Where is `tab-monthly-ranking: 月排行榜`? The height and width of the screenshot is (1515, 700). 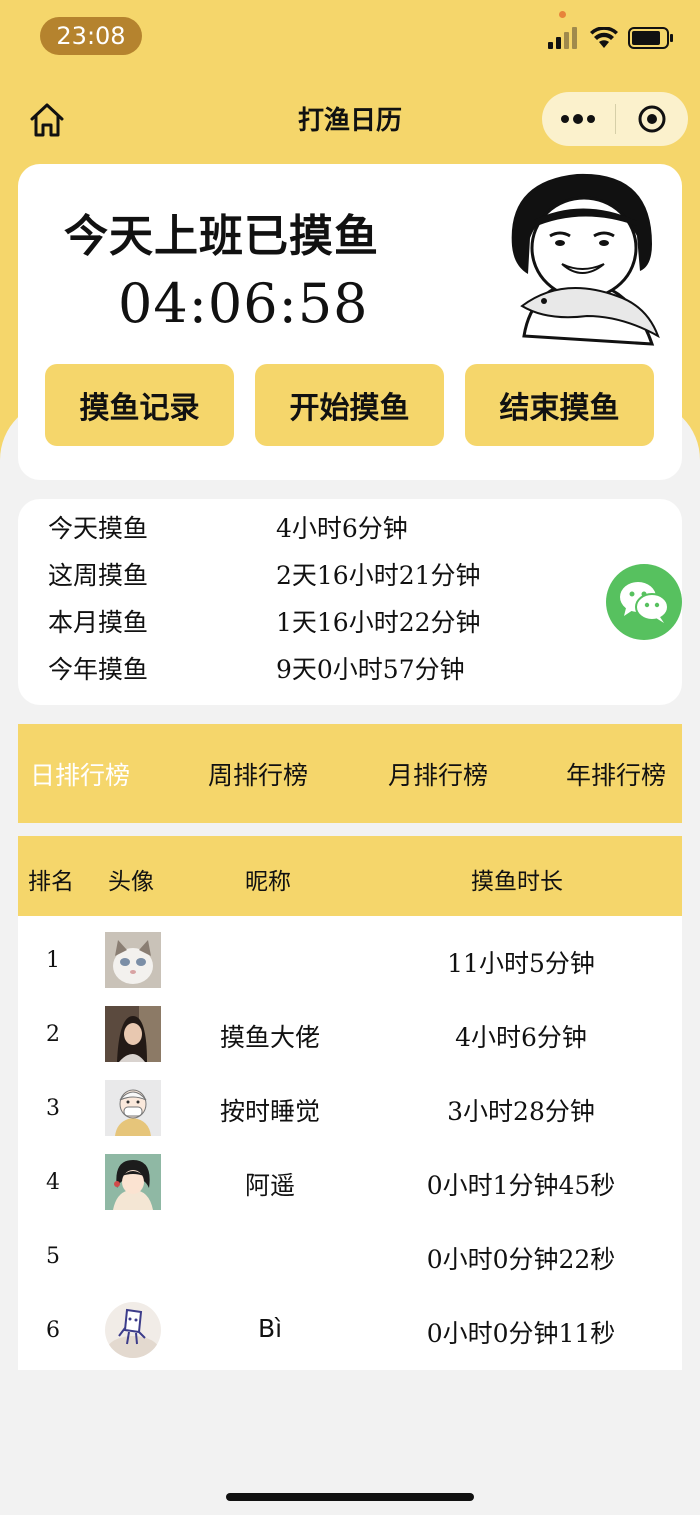 tab-monthly-ranking: 月排行榜 is located at coordinates (438, 774).